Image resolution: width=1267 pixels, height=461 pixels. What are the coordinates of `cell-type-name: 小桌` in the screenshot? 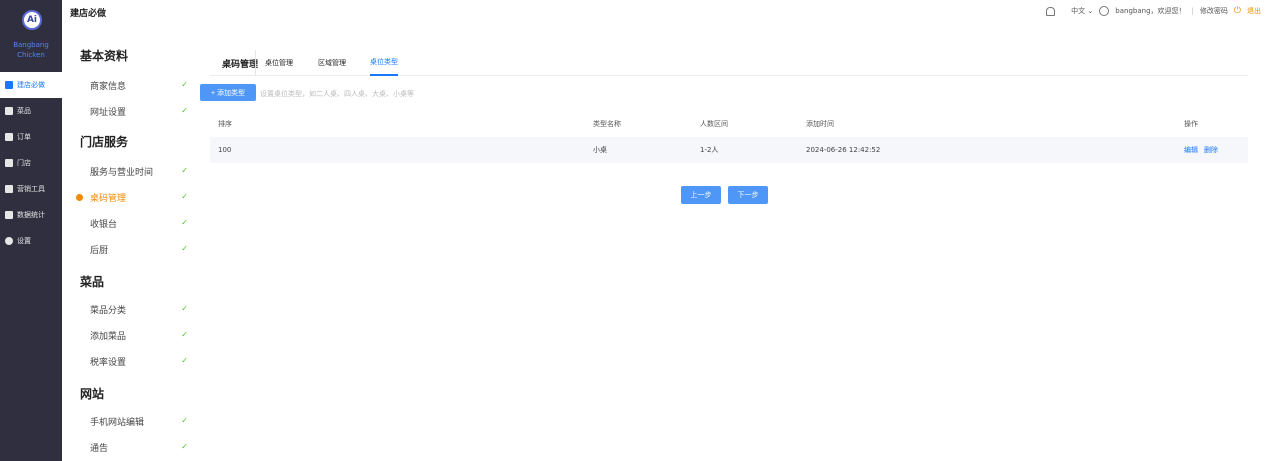 It's located at (600, 150).